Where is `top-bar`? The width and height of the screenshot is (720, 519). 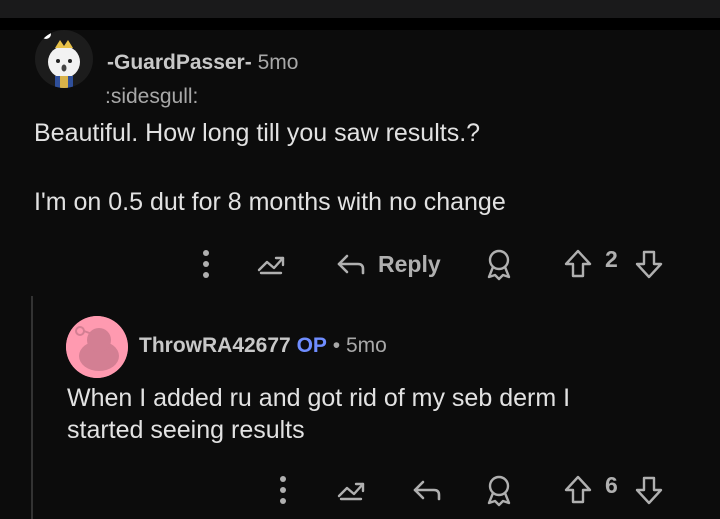
top-bar is located at coordinates (360, 15).